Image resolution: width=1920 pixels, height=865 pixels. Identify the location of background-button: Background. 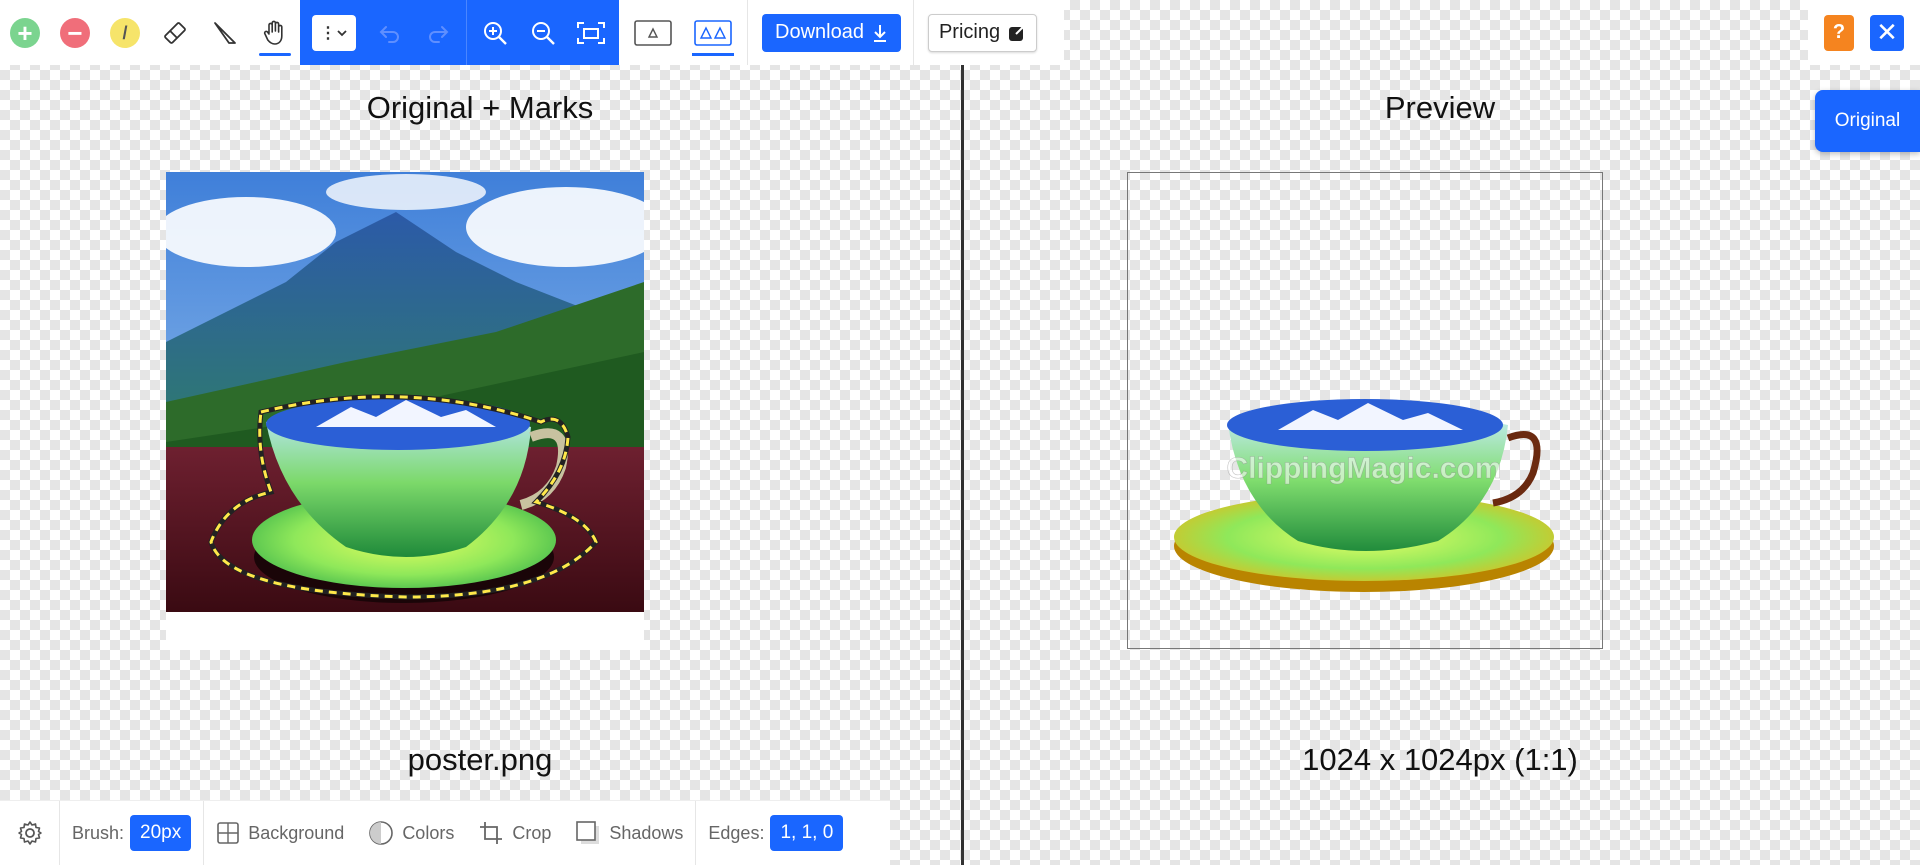
(280, 833).